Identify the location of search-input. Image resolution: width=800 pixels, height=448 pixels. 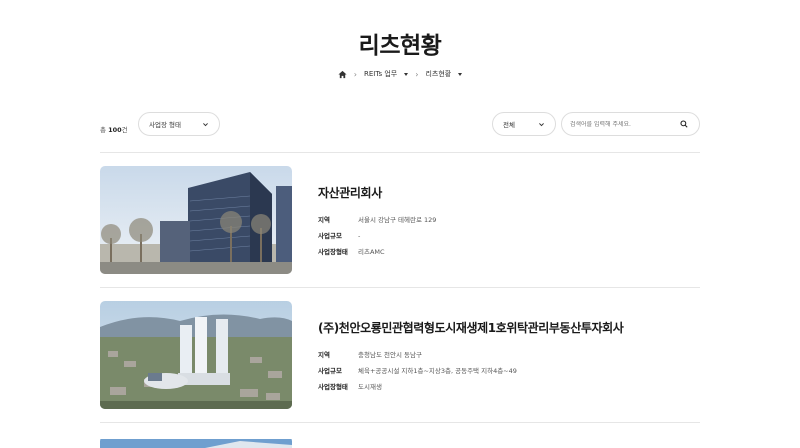
(625, 124).